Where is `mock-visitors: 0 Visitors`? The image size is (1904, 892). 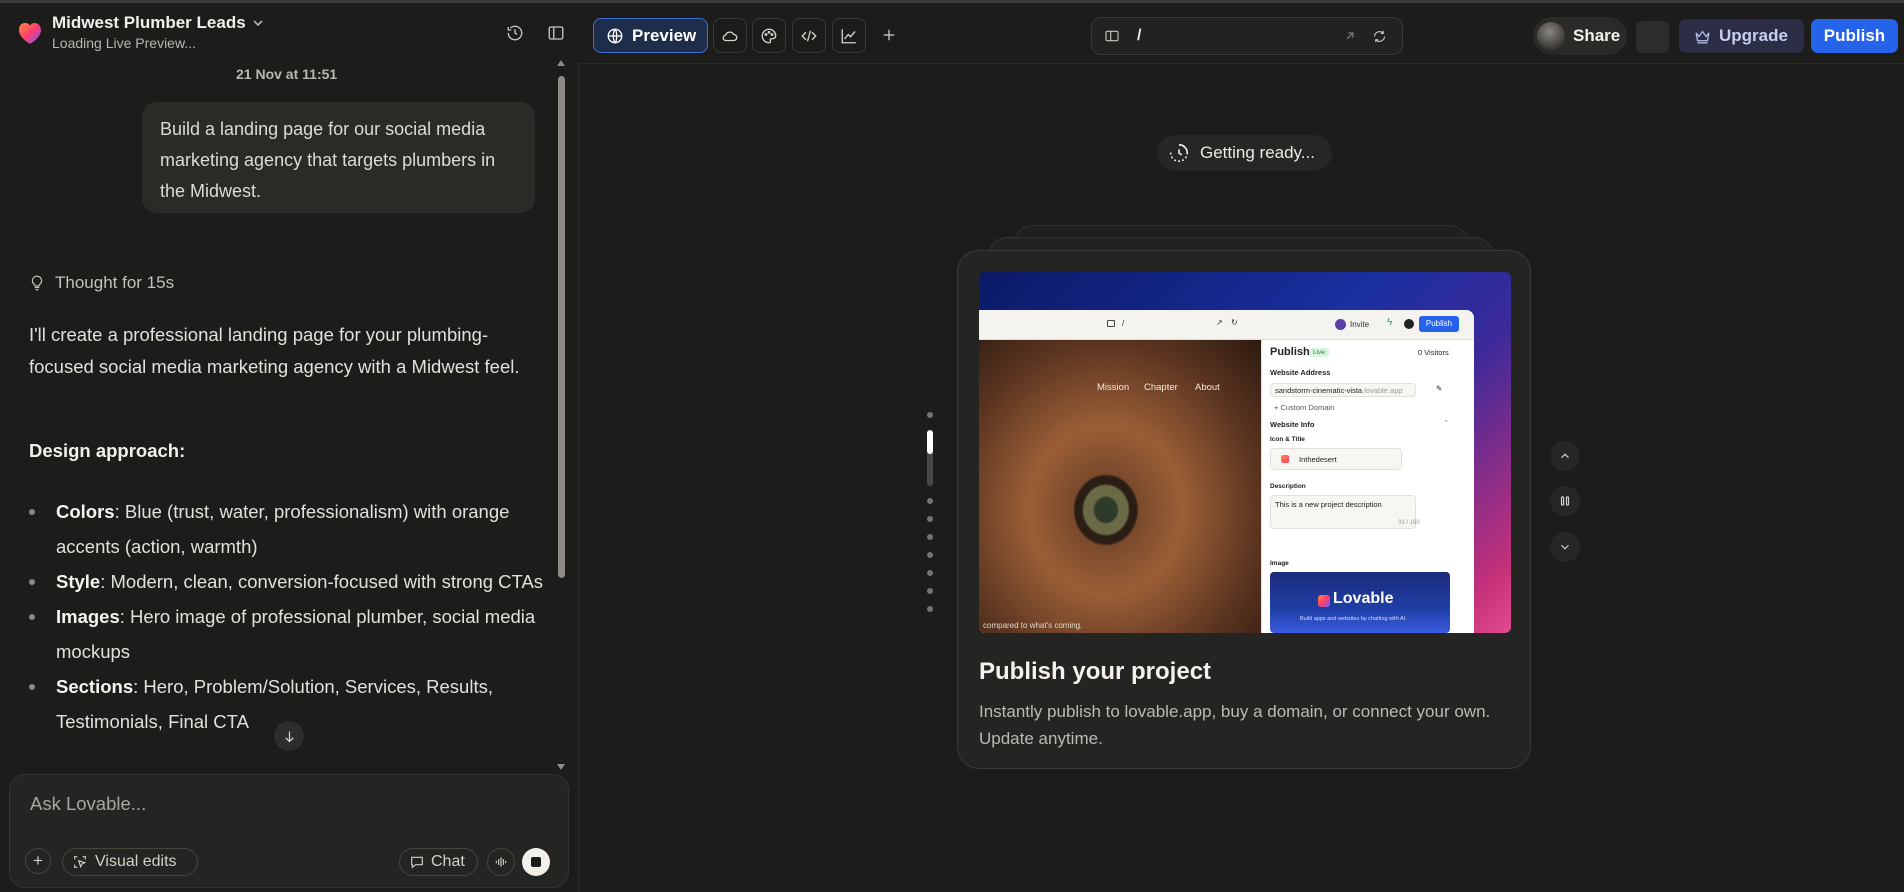
mock-visitors: 0 Visitors is located at coordinates (1433, 352).